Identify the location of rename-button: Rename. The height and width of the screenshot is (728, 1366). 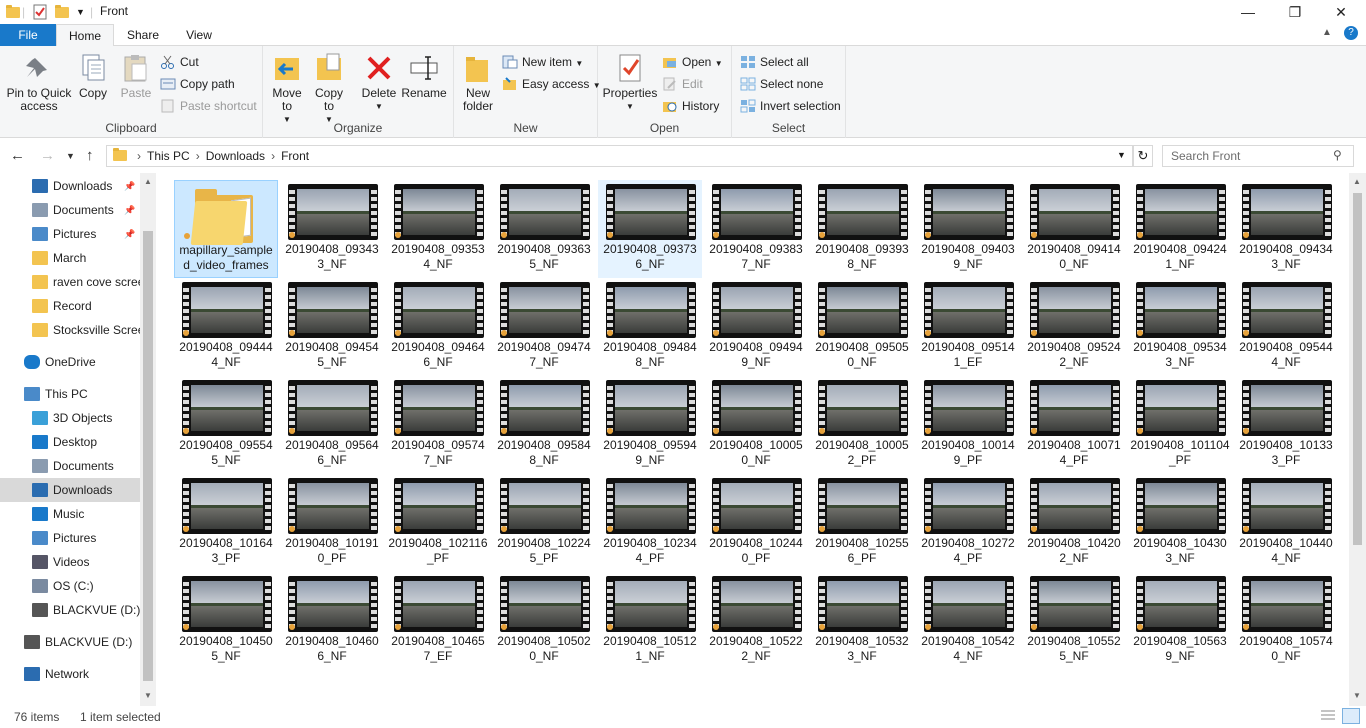
(424, 76).